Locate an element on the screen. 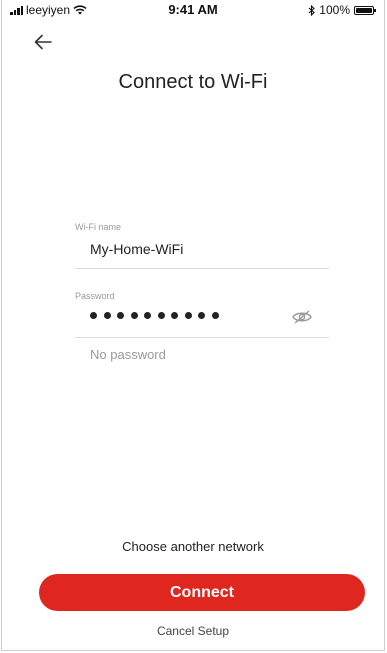  cancel-setup-link: Cancel Setup is located at coordinates (193, 631).